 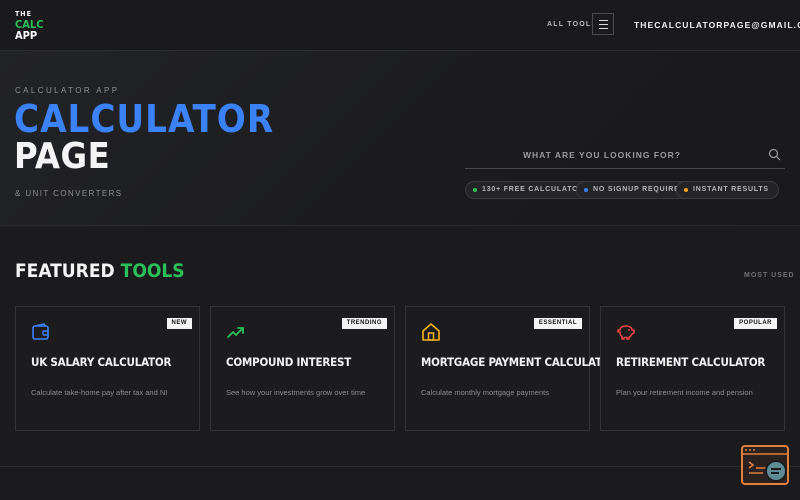 I want to click on featured-heading-main: FEATURED, so click(x=65, y=271).